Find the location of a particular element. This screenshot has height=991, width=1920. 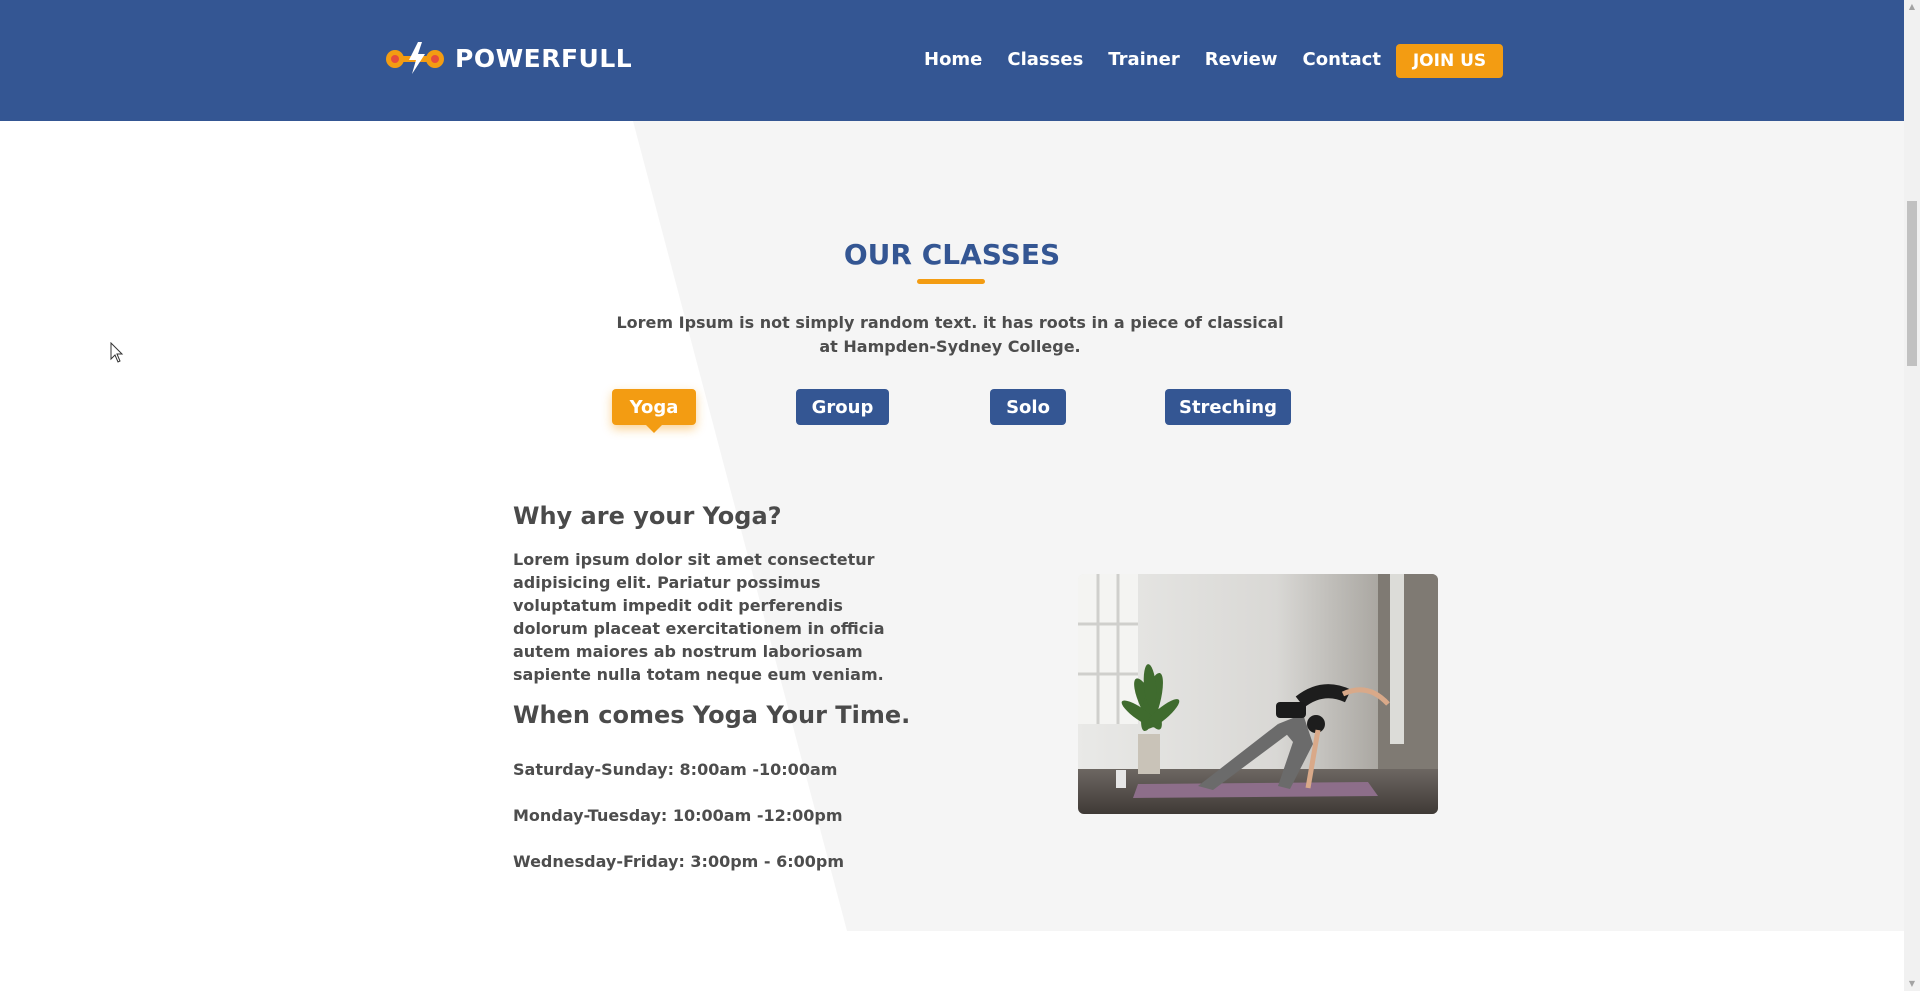

schedule-heading: When comes Yoga Your Time. is located at coordinates (712, 715).